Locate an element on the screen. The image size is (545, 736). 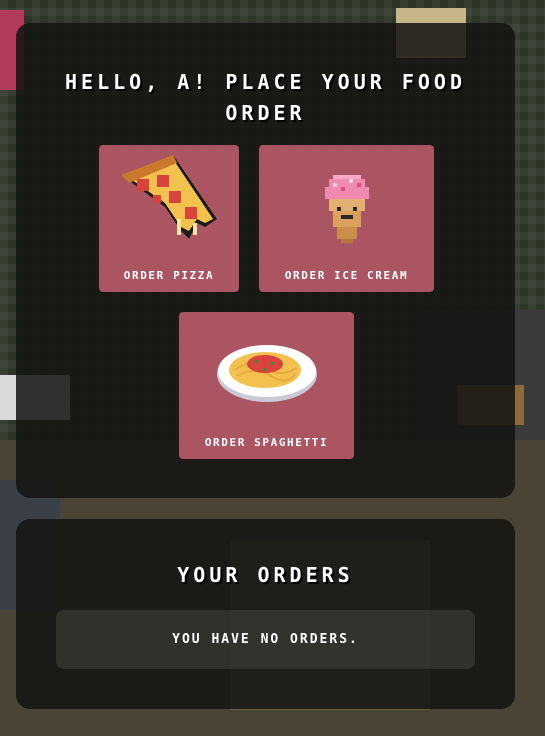
order-ice-cream-button: Order Ice Cream is located at coordinates (346, 218).